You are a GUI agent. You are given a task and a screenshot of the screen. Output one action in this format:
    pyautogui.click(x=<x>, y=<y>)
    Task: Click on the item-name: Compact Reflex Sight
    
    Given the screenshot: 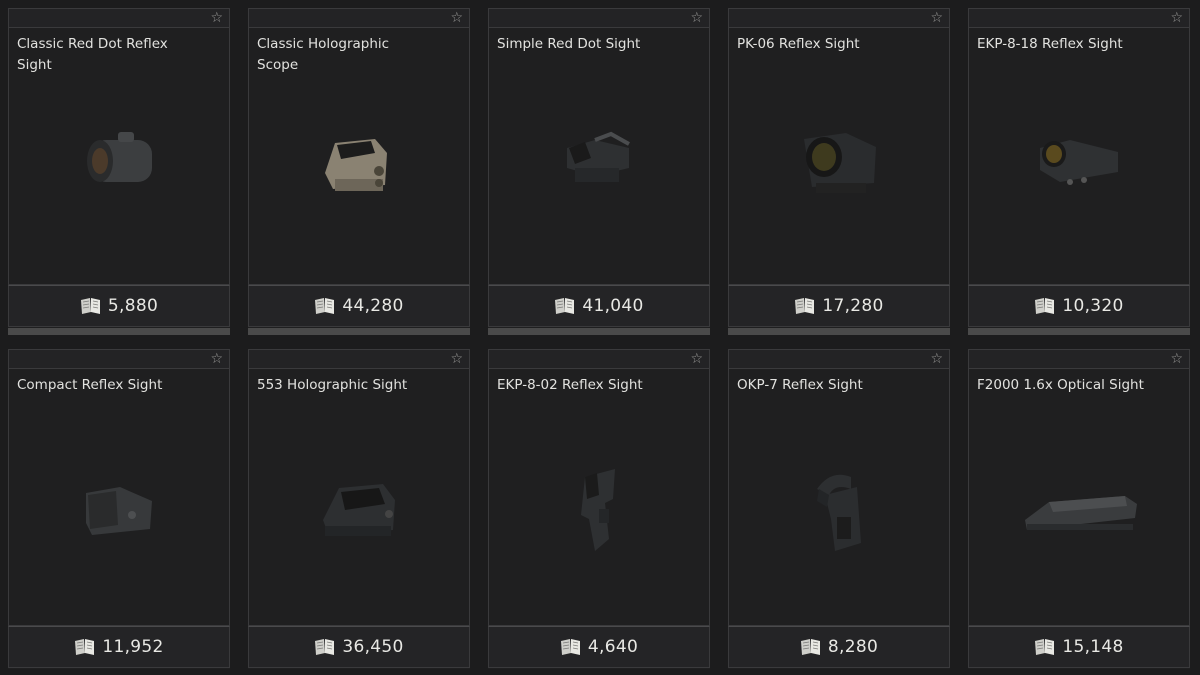 What is the action you would take?
    pyautogui.click(x=90, y=385)
    